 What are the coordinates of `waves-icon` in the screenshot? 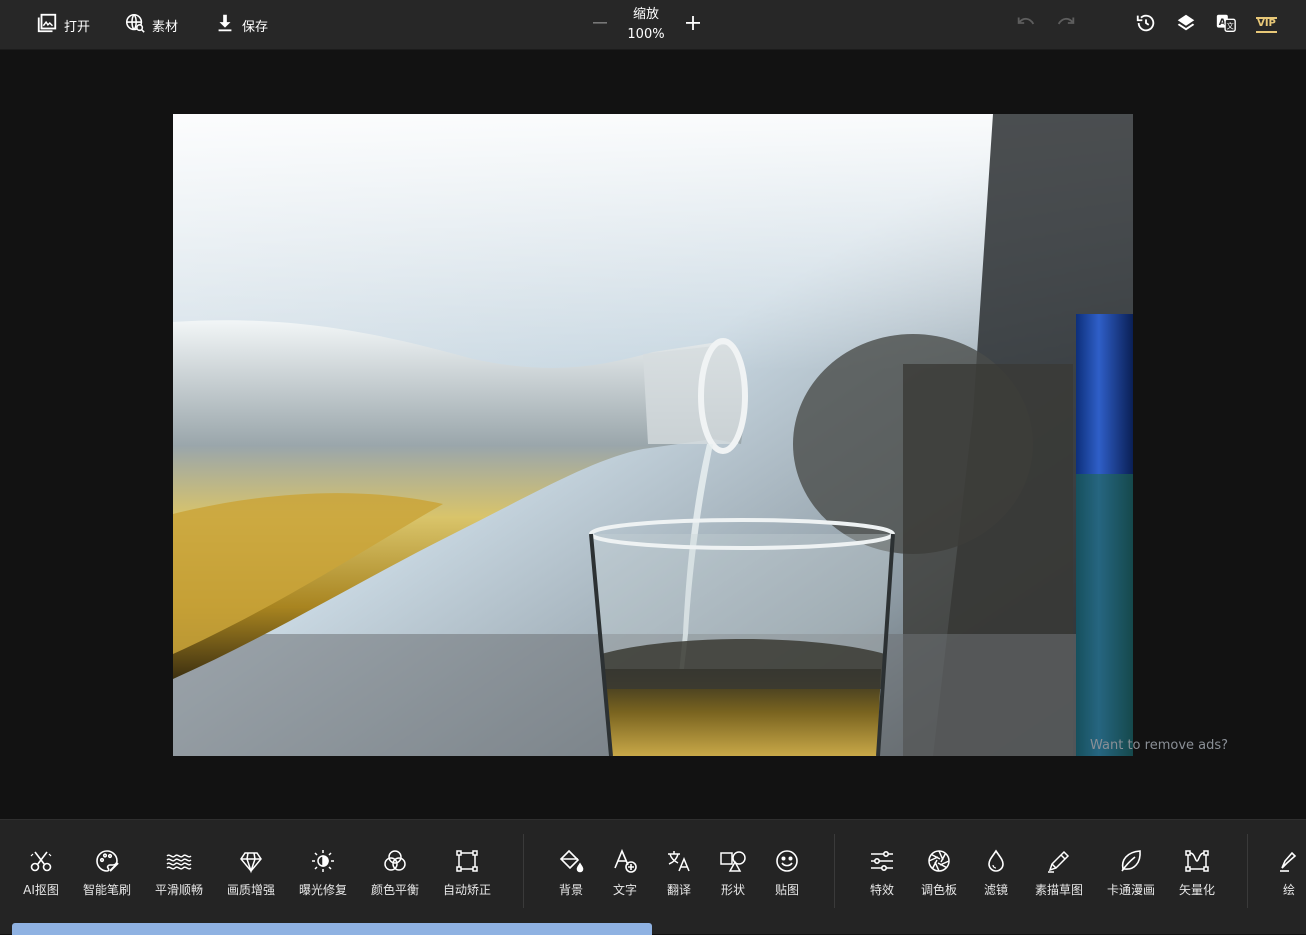 It's located at (179, 863).